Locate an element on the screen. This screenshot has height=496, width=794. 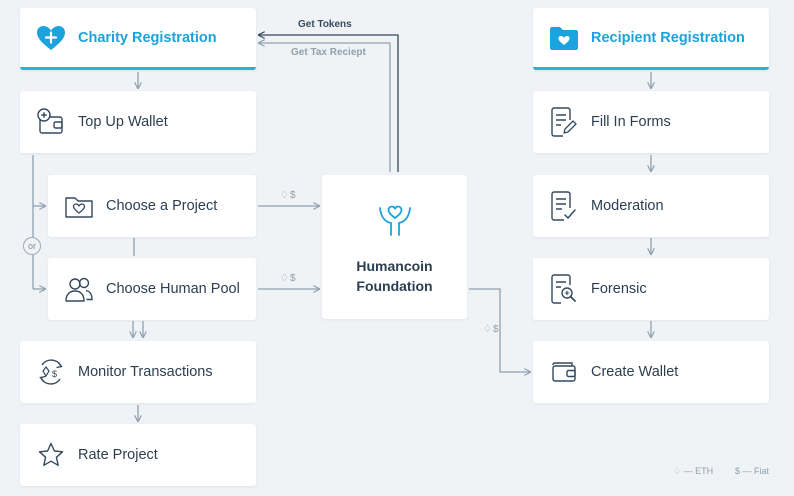
choose-project-card: Choose a Project is located at coordinates (152, 206).